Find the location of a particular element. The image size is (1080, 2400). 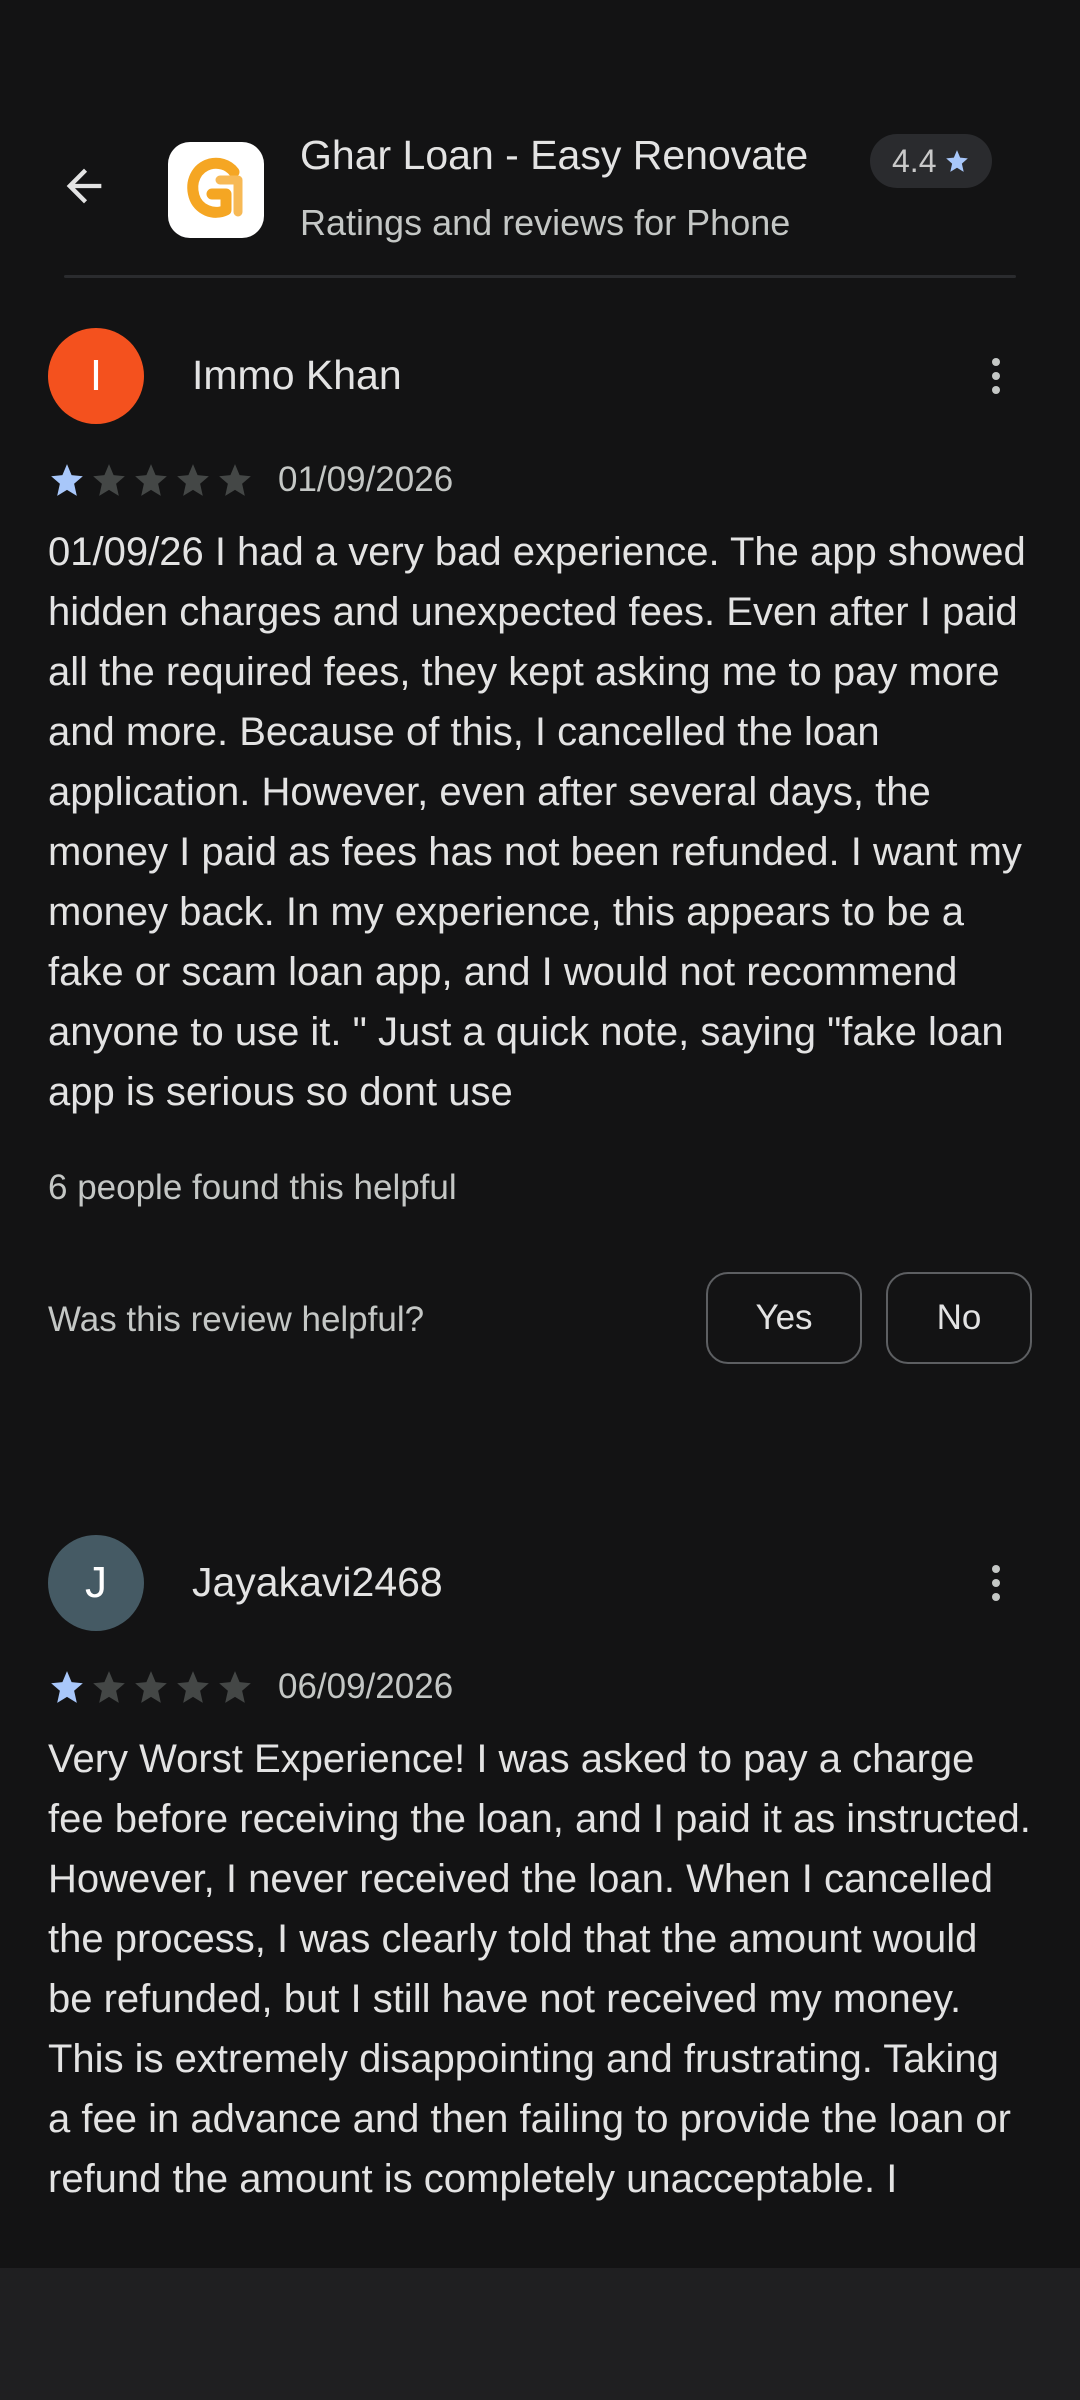

app-subtitle: Ratings and reviews for Phone is located at coordinates (545, 222).